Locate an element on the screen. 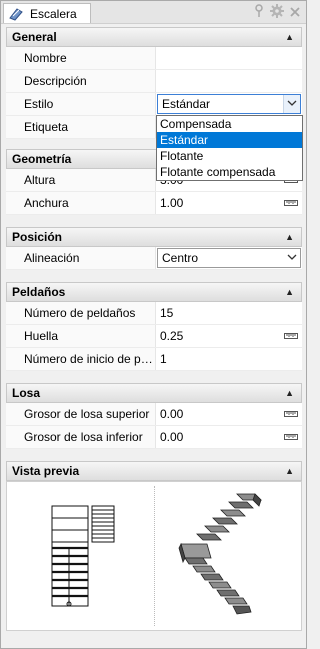 The image size is (320, 649). section-header-posicion: Posición ▲ is located at coordinates (154, 237).